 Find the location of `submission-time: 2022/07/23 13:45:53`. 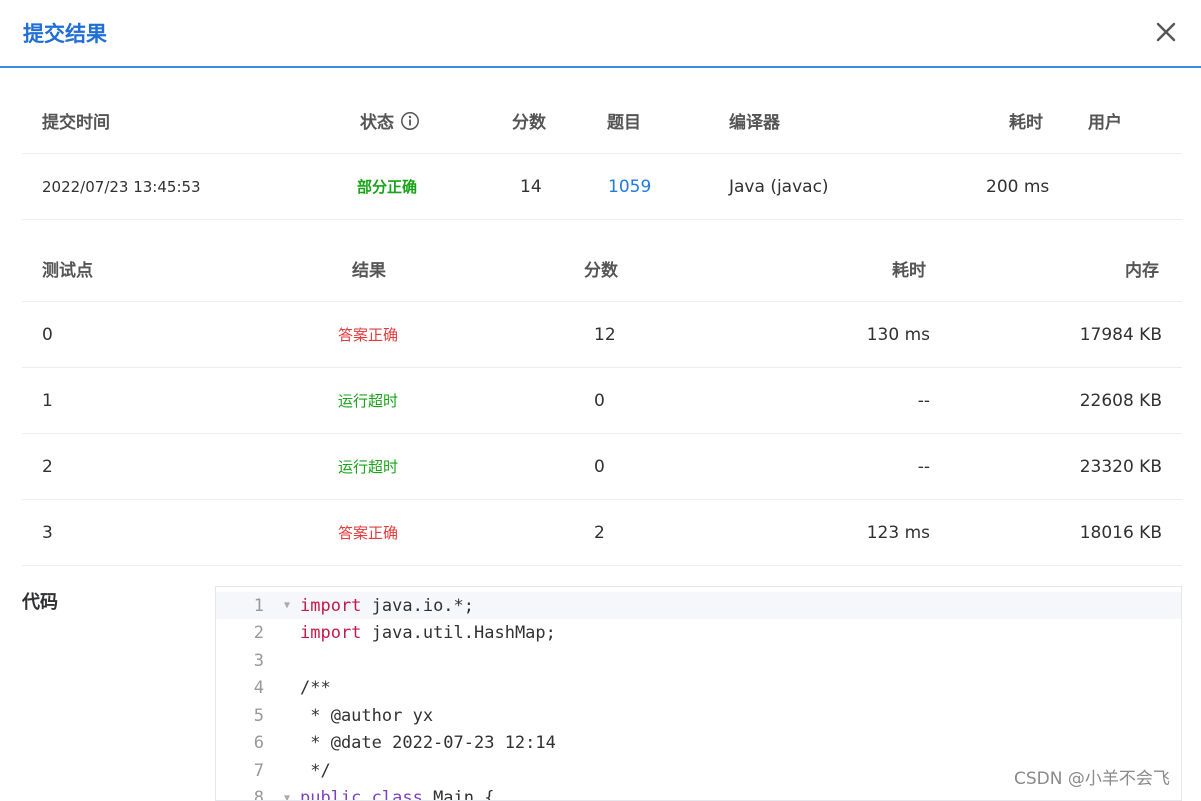

submission-time: 2022/07/23 13:45:53 is located at coordinates (121, 186).